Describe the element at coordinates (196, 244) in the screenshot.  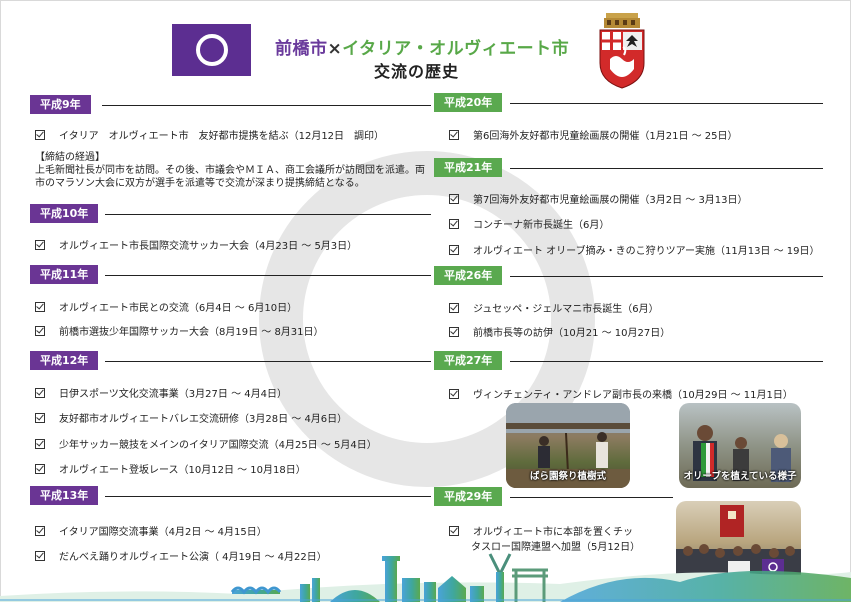
I see `list-item: オルヴィエート市長国際交流サッカー大会（4月23日 ～ 5月3日）` at that location.